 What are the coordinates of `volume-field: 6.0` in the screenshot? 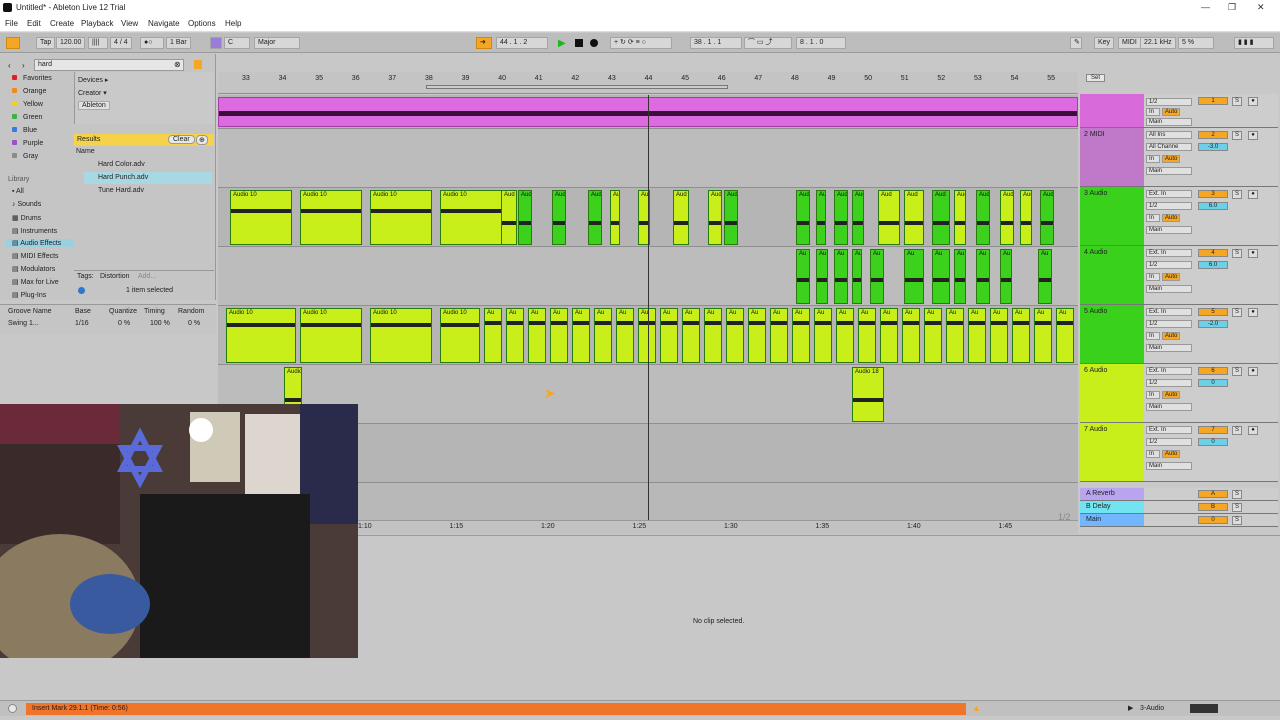 It's located at (1213, 265).